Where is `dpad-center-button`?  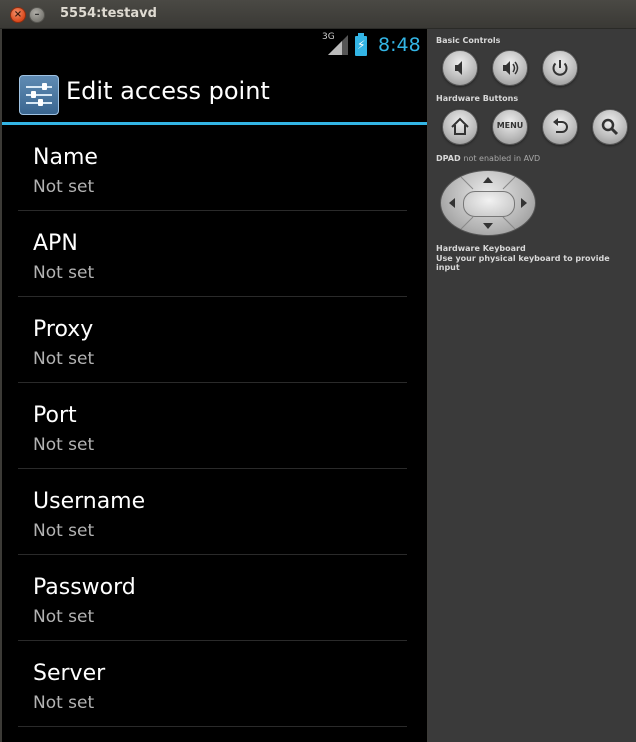 dpad-center-button is located at coordinates (489, 204).